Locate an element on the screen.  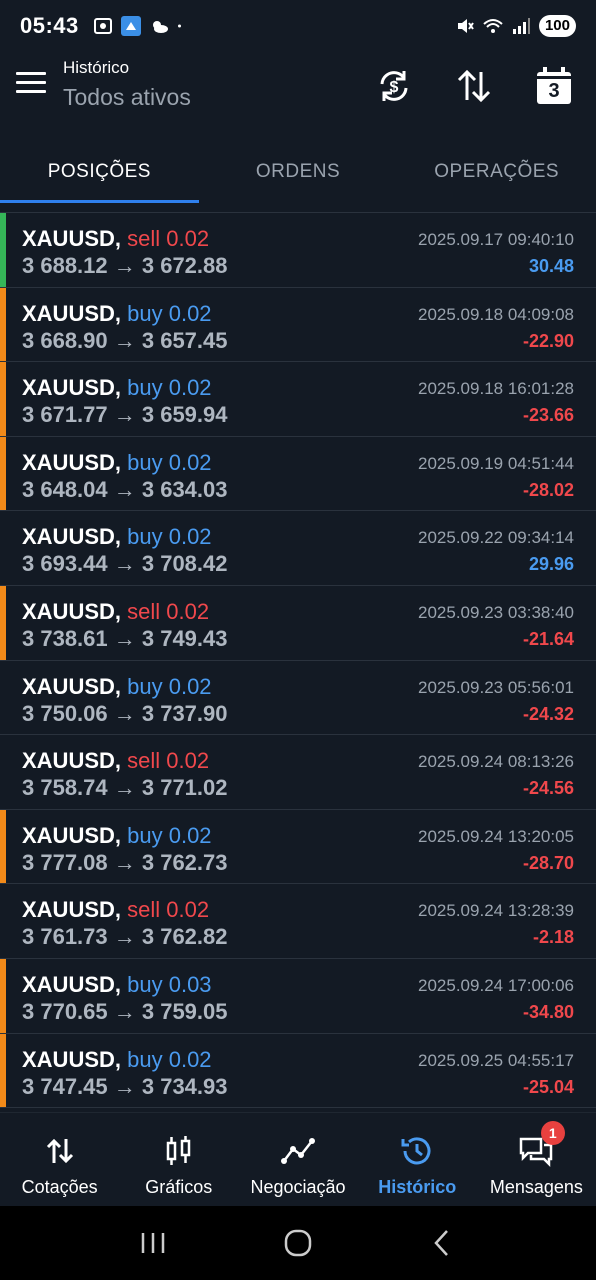
position-datetime: 2025.09.18 16:01:28 is located at coordinates (496, 389).